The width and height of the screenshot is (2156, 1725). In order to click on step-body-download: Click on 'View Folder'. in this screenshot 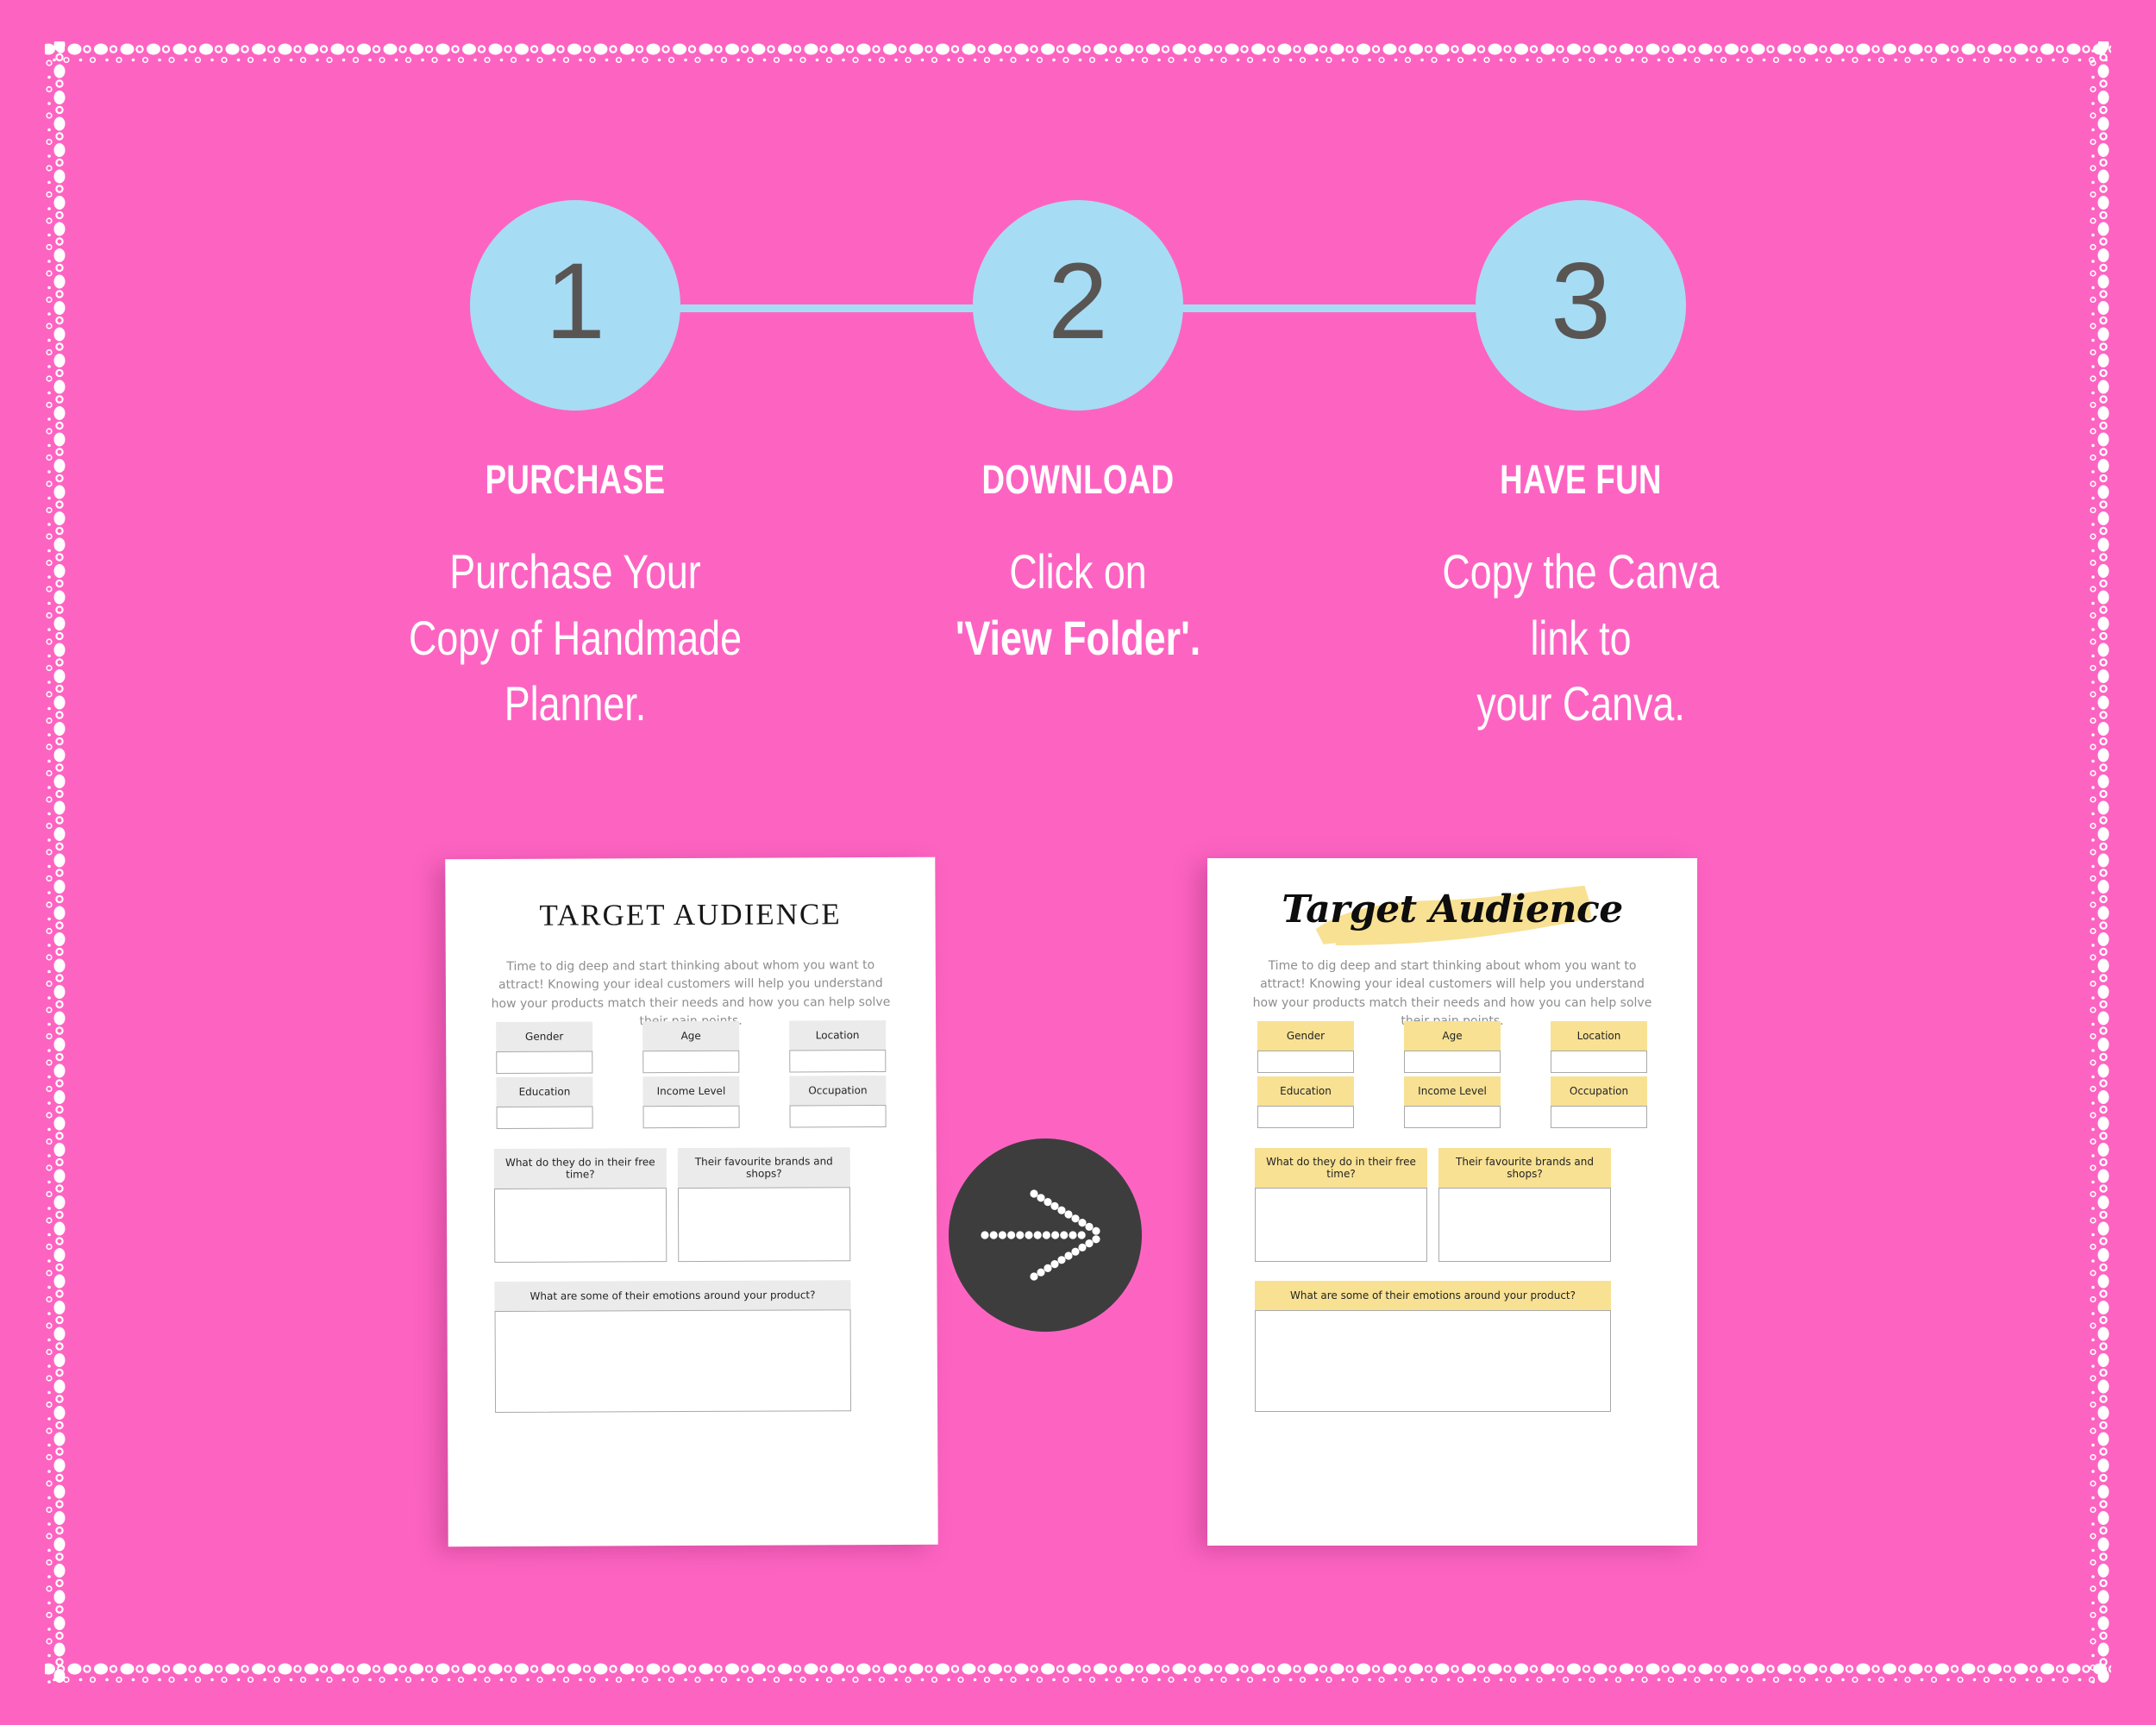, I will do `click(1078, 605)`.